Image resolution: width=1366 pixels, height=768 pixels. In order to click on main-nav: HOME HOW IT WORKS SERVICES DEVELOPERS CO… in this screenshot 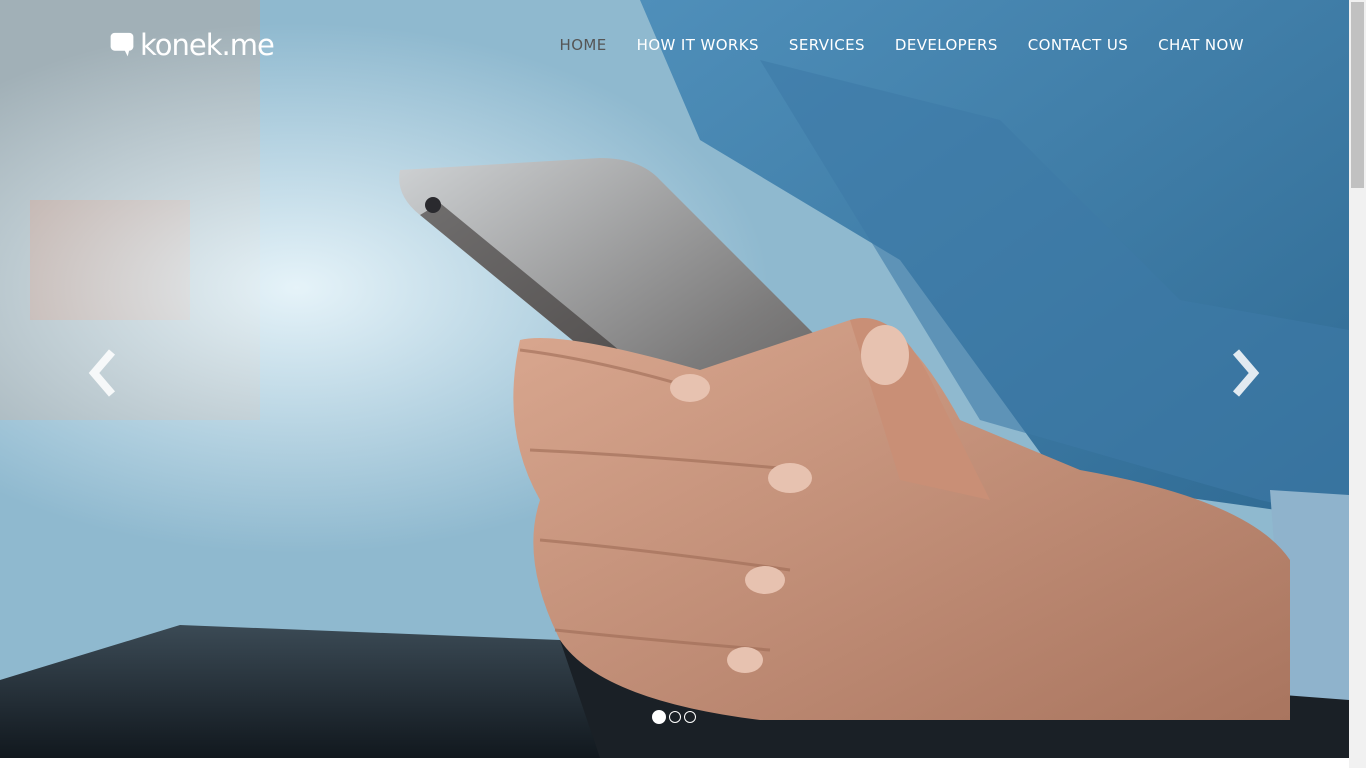, I will do `click(894, 45)`.